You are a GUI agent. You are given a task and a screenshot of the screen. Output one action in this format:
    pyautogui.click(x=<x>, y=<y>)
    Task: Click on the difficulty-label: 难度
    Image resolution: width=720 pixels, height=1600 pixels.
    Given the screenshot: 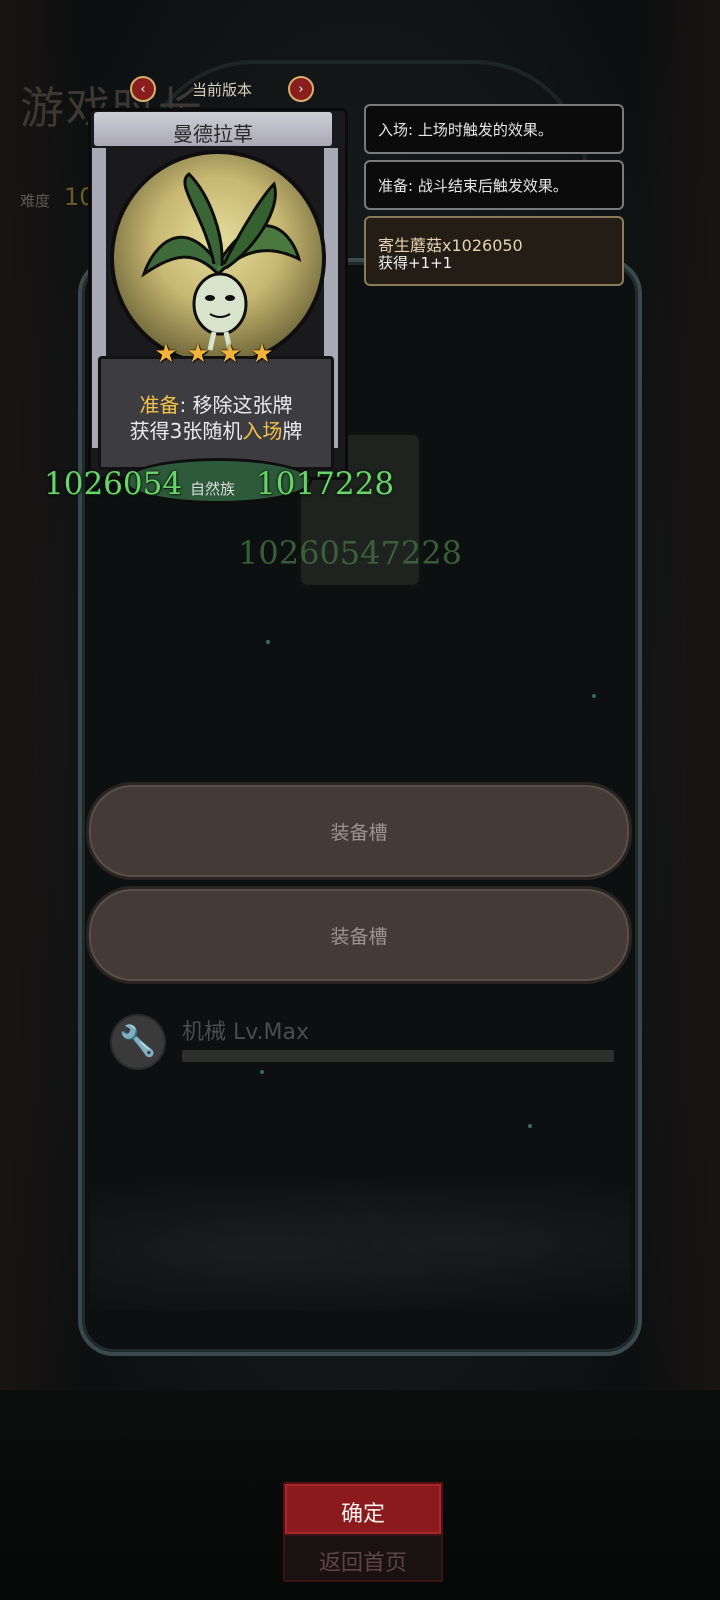 What is the action you would take?
    pyautogui.click(x=35, y=201)
    